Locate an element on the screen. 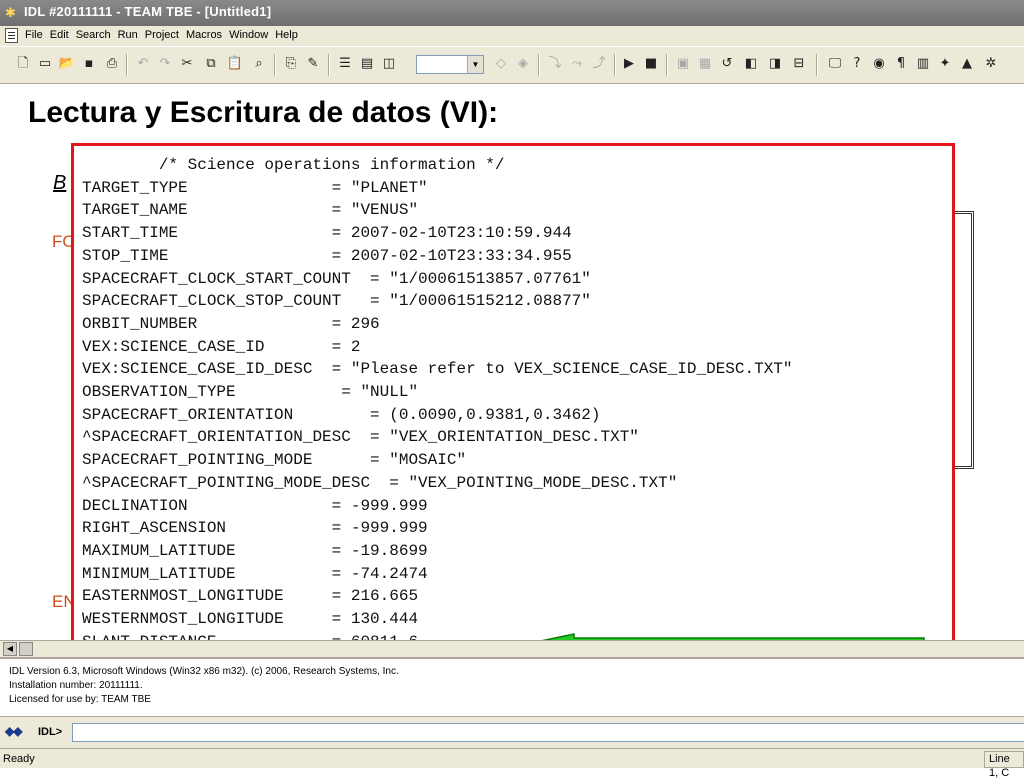  clear-breakpoint-icon: ◈ is located at coordinates (523, 64).